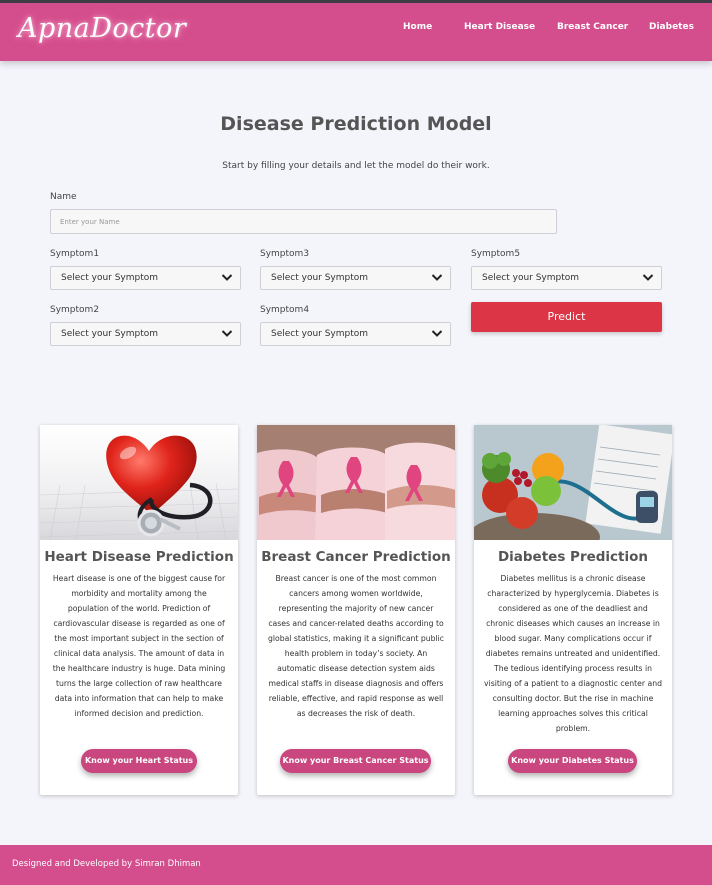  Describe the element at coordinates (110, 278) in the screenshot. I see `symptom1-value: Select your Symptom` at that location.